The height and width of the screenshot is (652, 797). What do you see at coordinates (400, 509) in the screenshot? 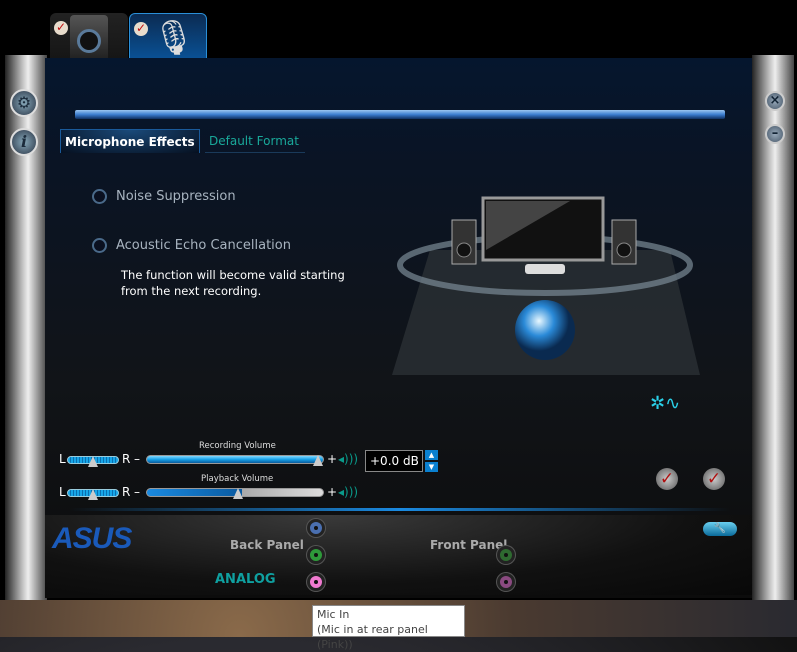
I see `divider` at bounding box center [400, 509].